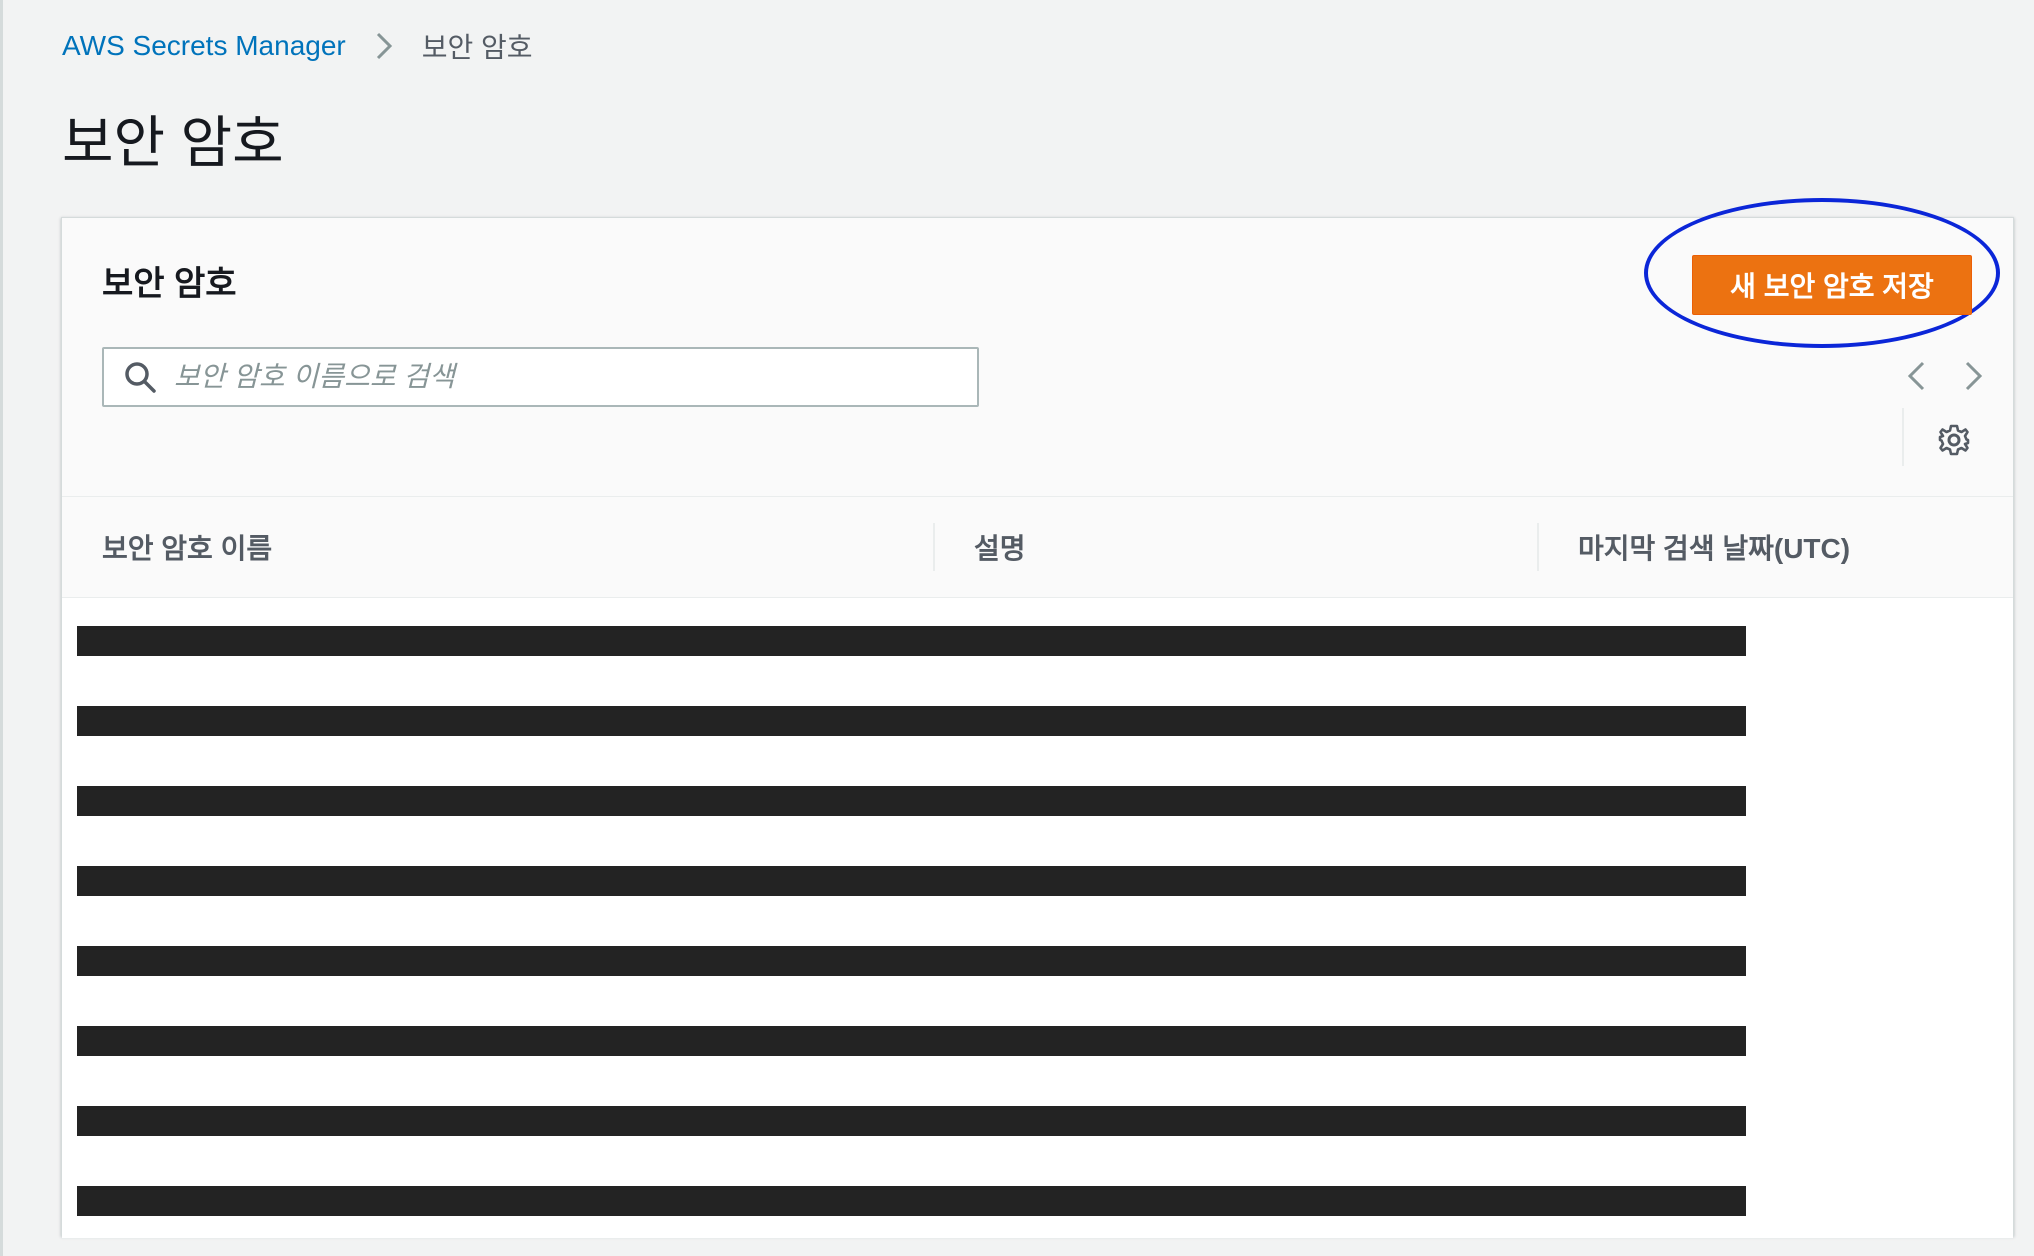  I want to click on search-box, so click(540, 377).